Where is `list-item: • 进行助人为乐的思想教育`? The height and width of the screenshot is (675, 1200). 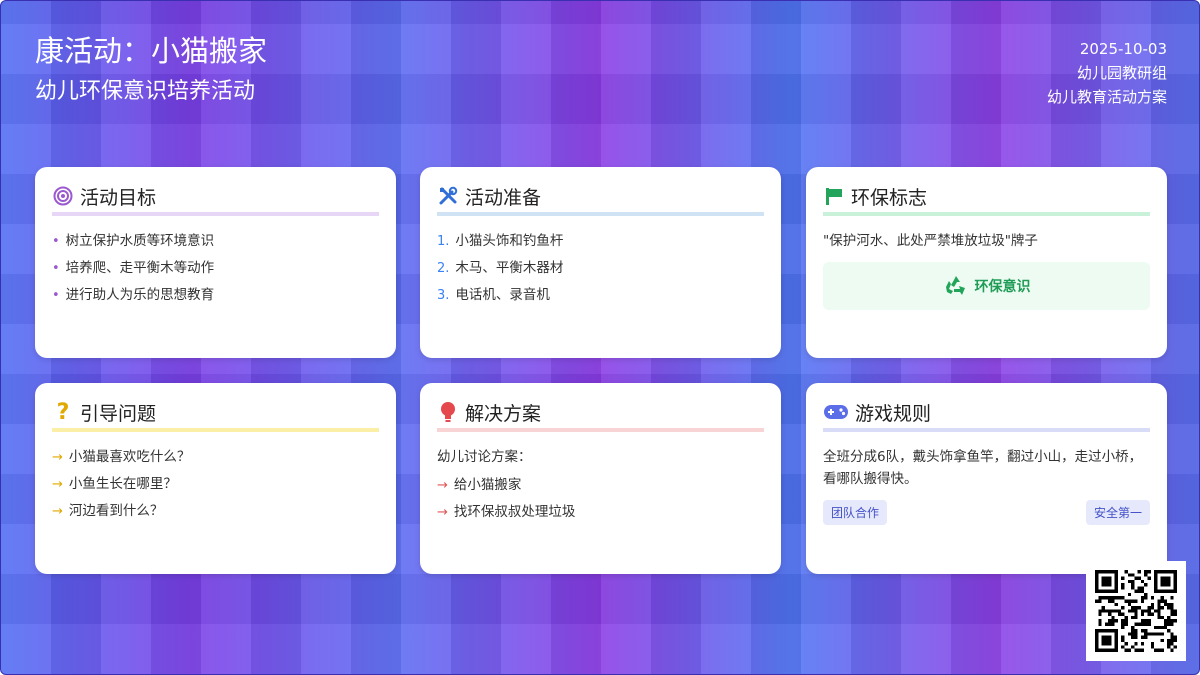 list-item: • 进行助人为乐的思想教育 is located at coordinates (133, 295).